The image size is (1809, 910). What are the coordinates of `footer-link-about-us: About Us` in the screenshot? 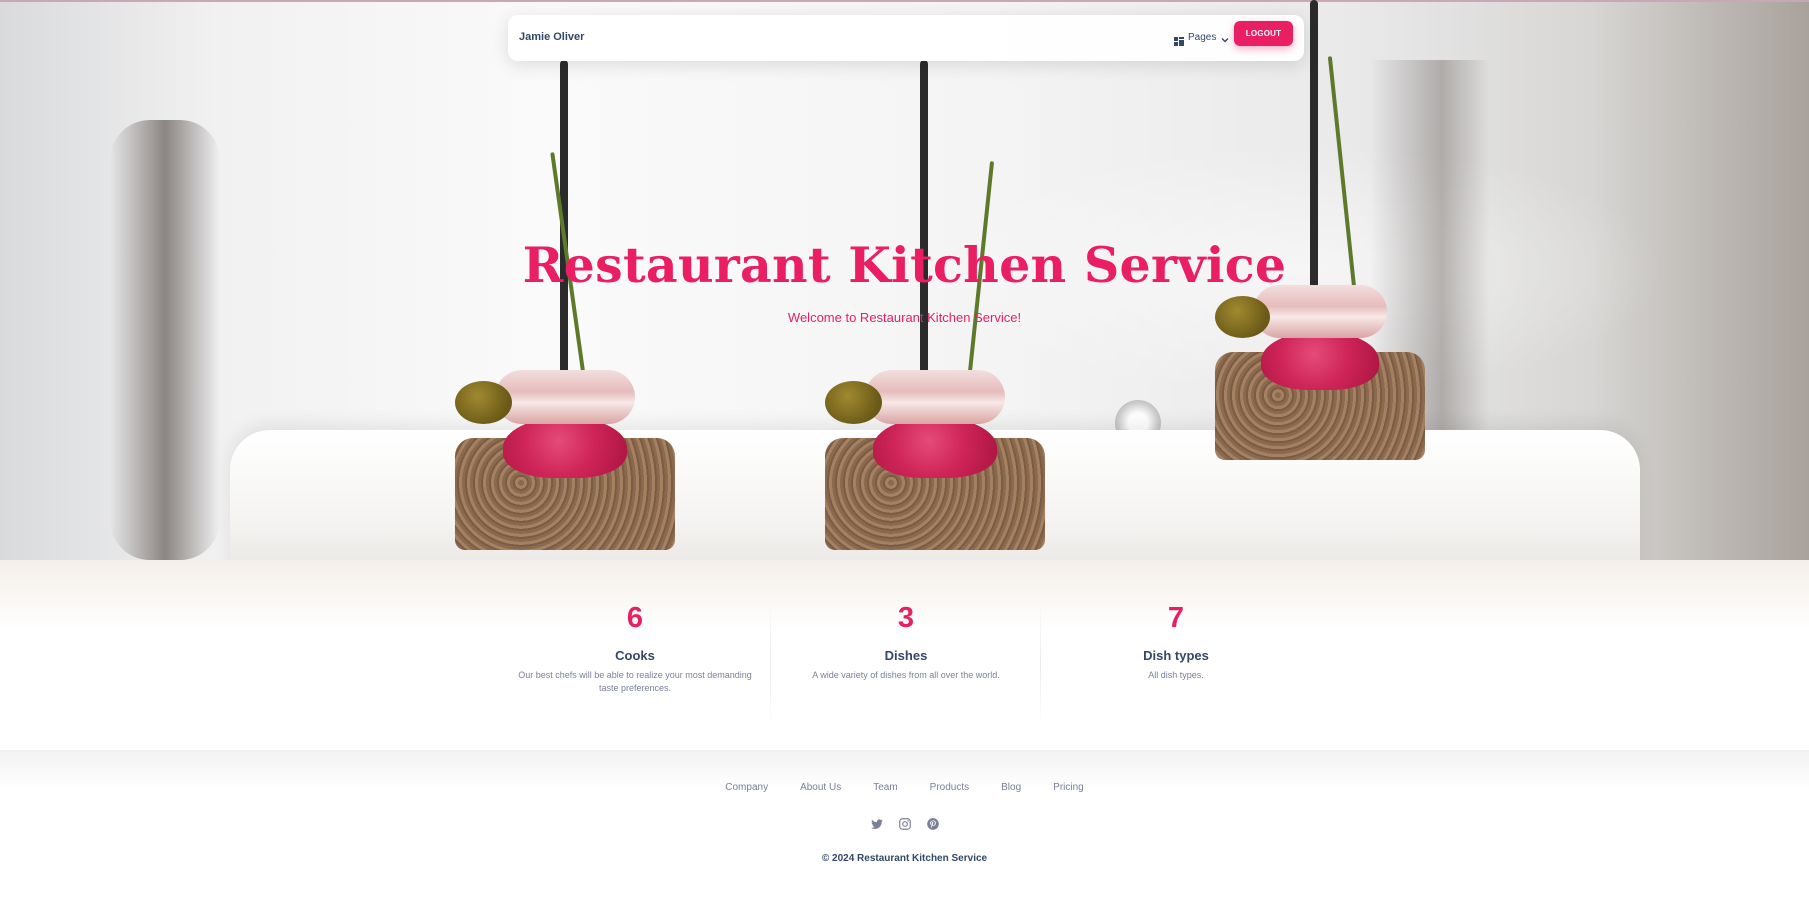 It's located at (820, 787).